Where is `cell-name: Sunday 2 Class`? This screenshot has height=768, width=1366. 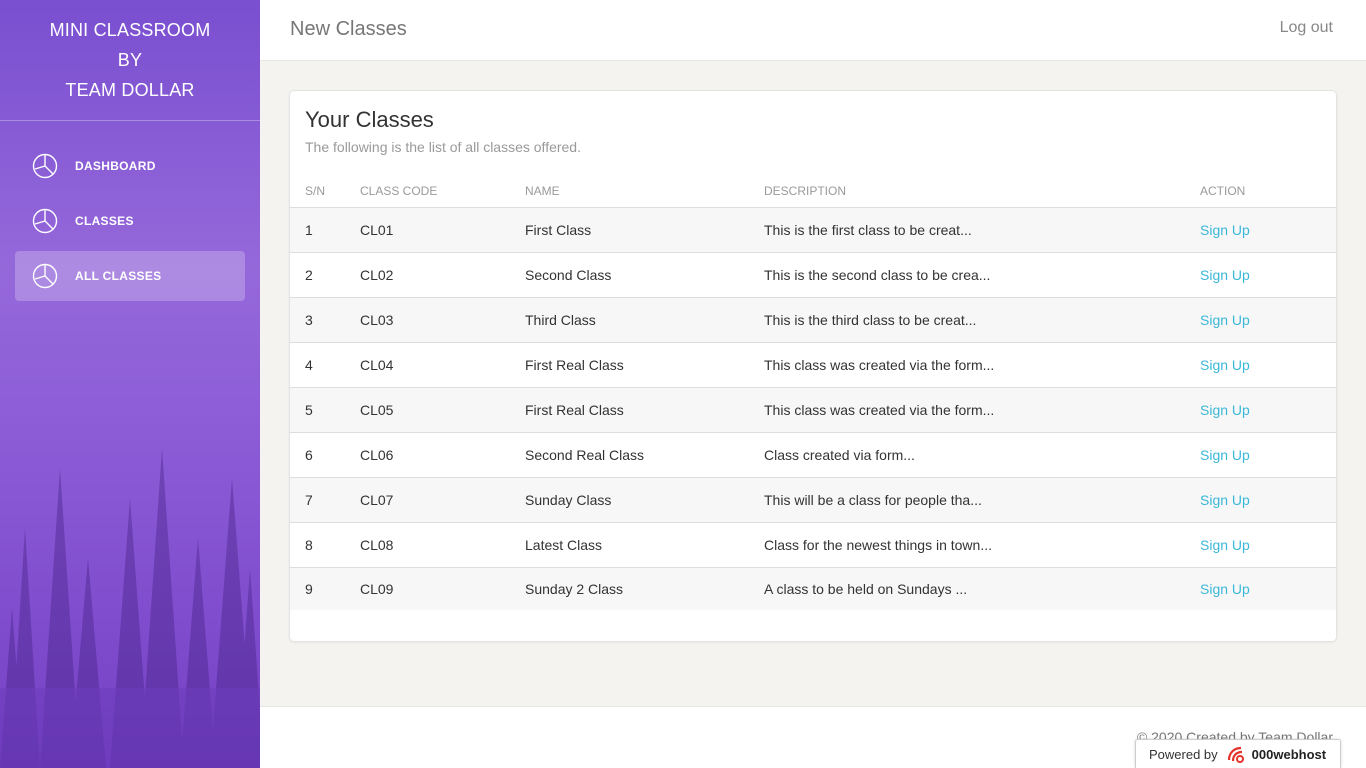 cell-name: Sunday 2 Class is located at coordinates (574, 588).